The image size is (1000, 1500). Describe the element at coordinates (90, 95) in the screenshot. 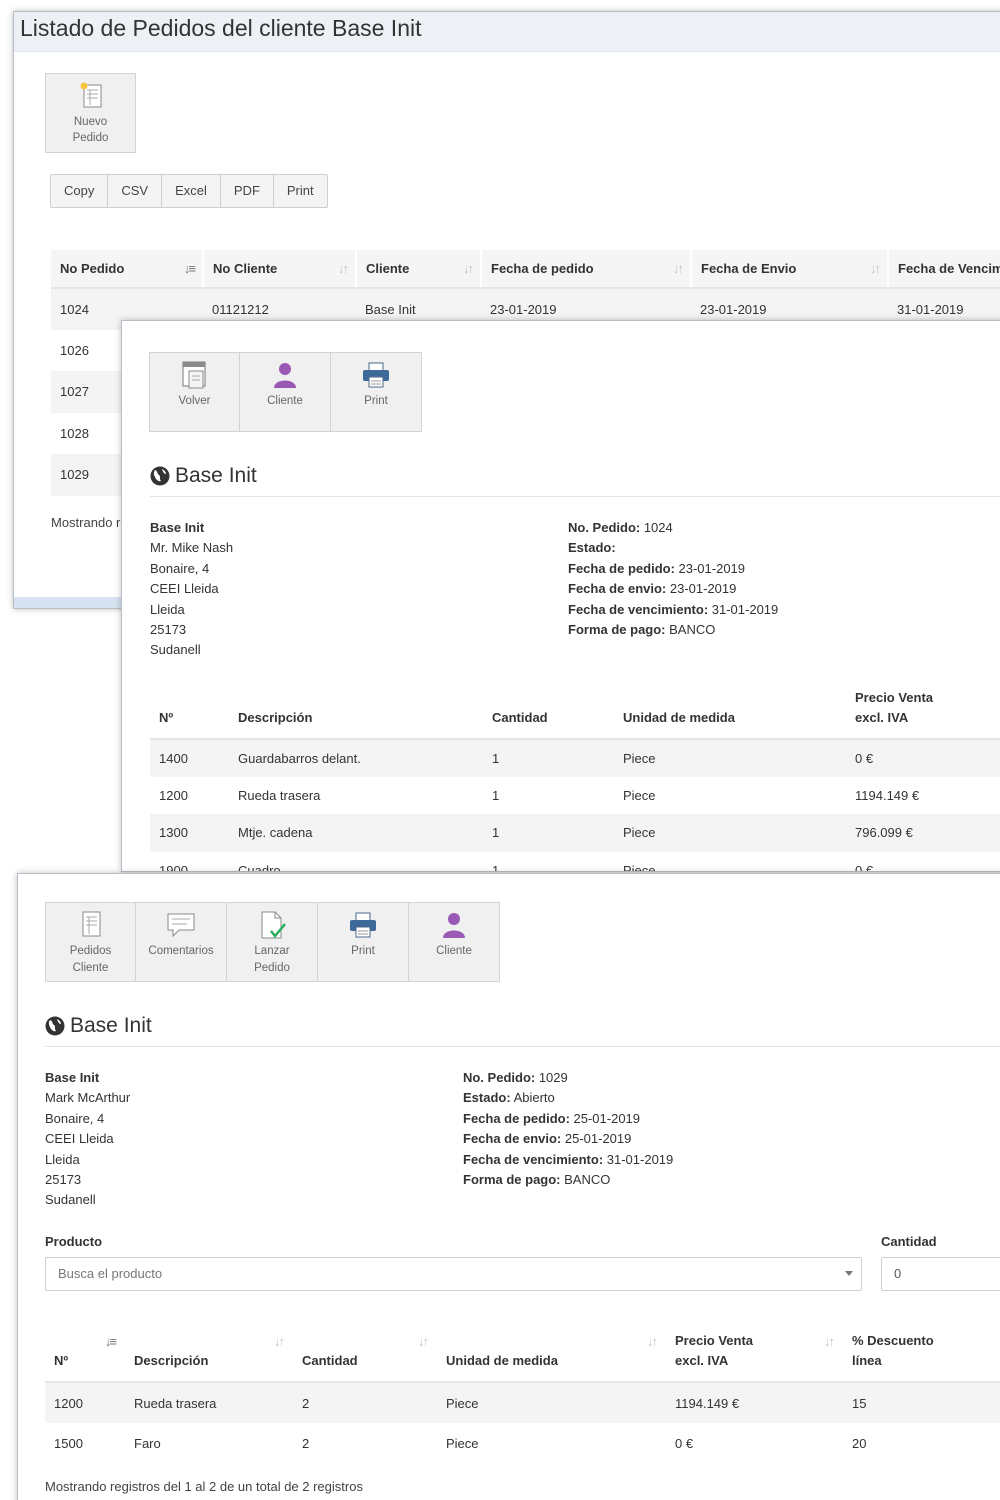

I see `new-document-icon` at that location.